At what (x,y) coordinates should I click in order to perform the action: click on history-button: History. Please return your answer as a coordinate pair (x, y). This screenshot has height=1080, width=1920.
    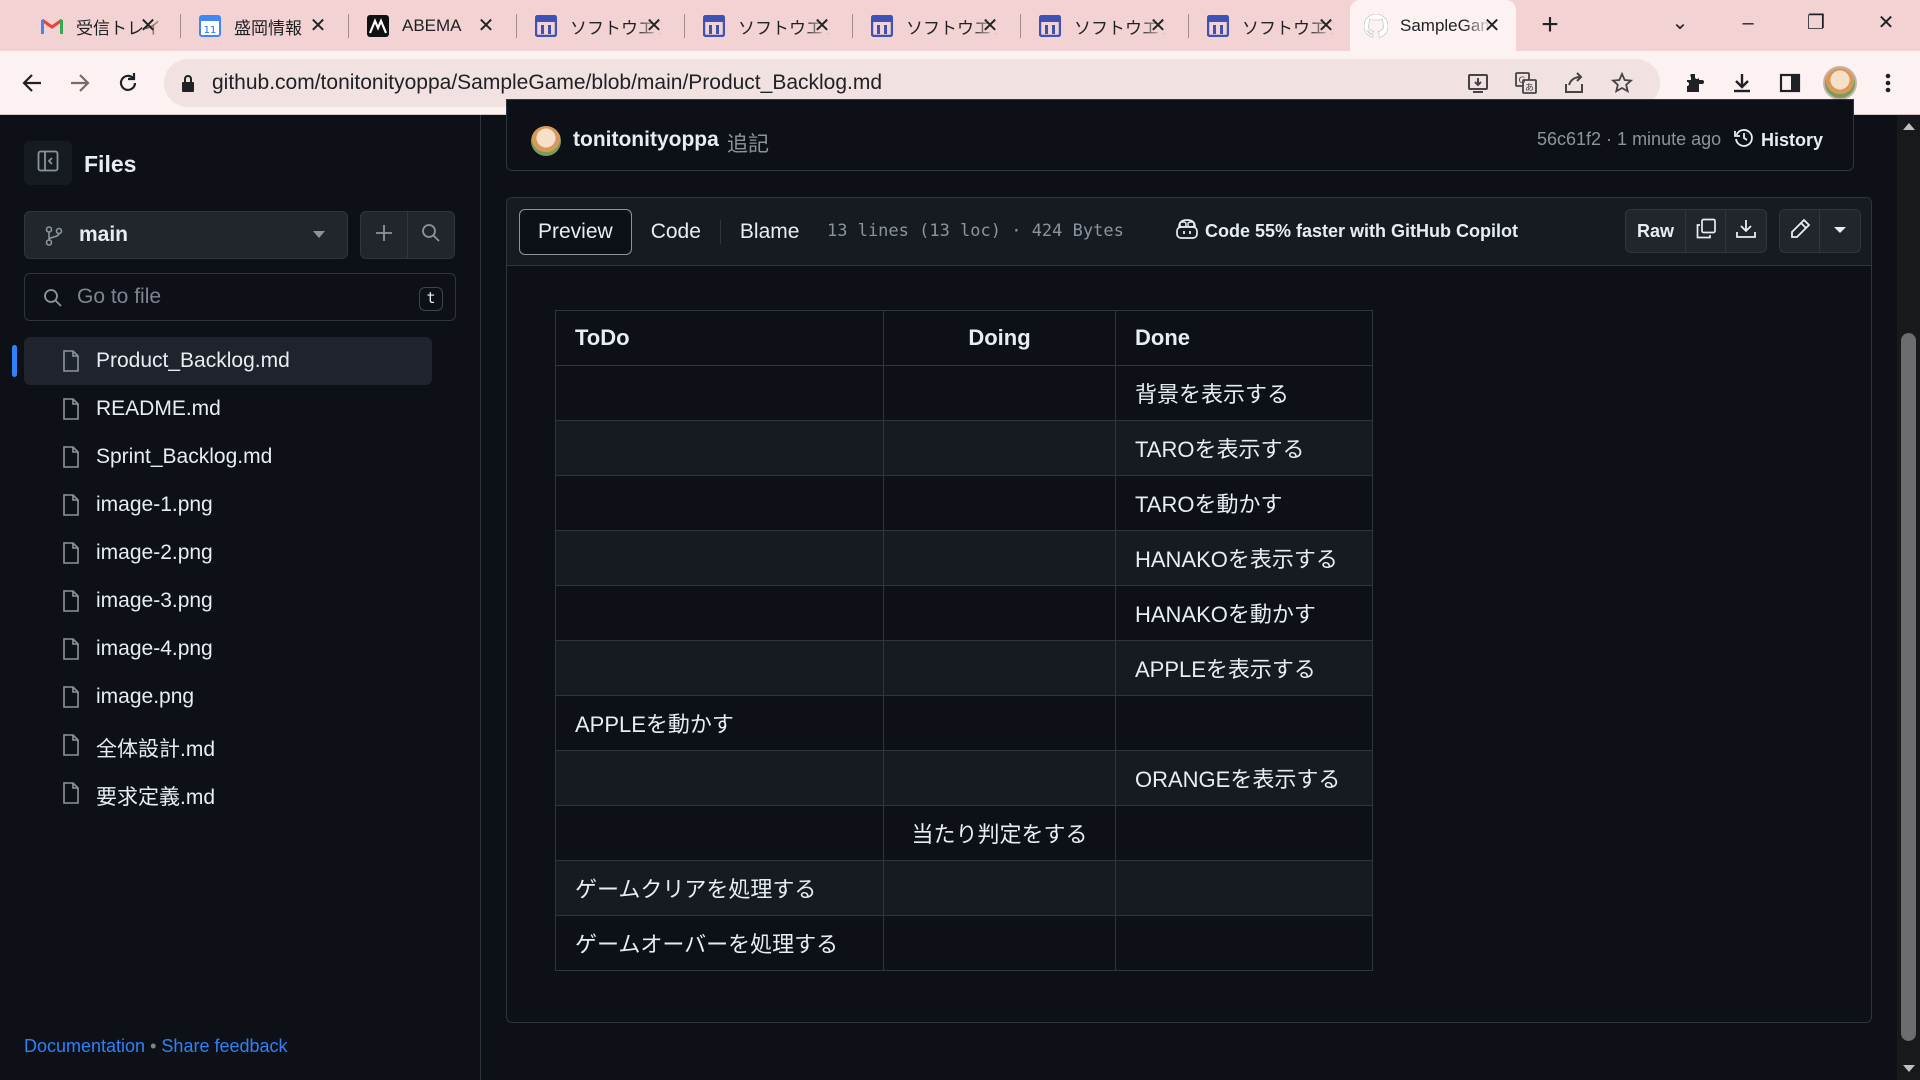
    Looking at the image, I should click on (1778, 140).